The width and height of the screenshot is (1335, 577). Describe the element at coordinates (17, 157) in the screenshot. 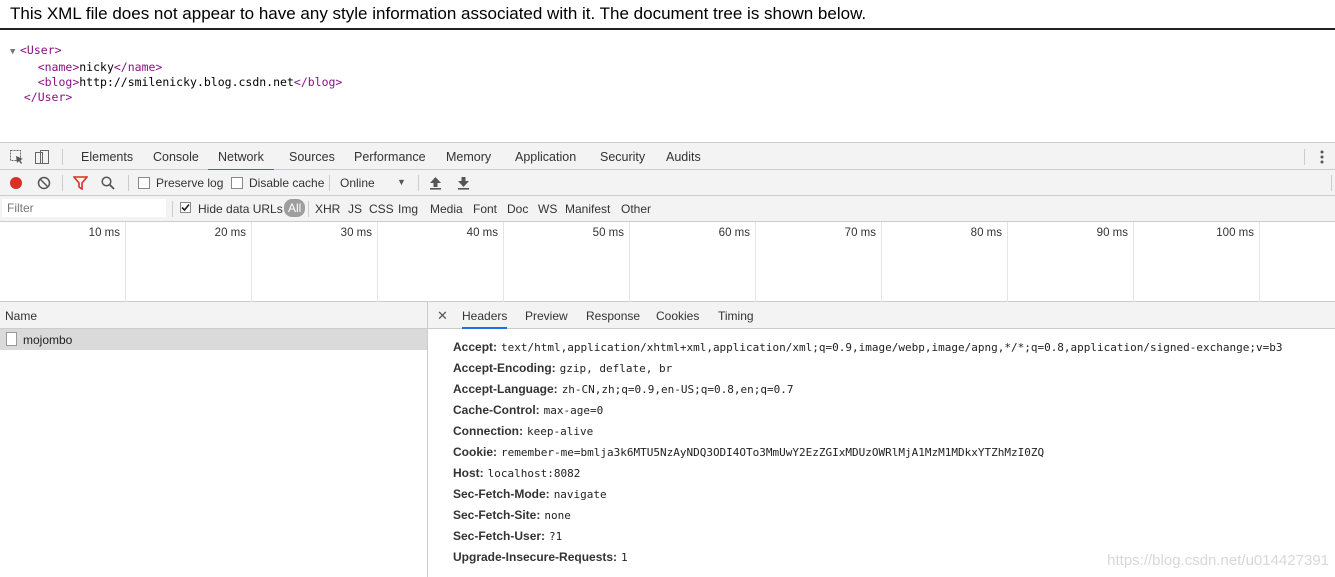

I see `inspect-element-icon` at that location.